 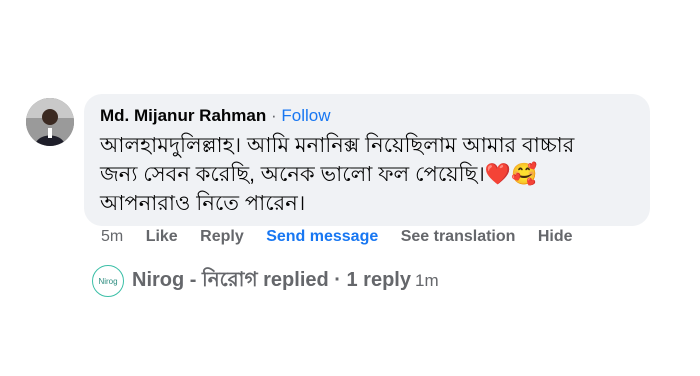 I want to click on commenter-avatar, so click(x=50, y=122).